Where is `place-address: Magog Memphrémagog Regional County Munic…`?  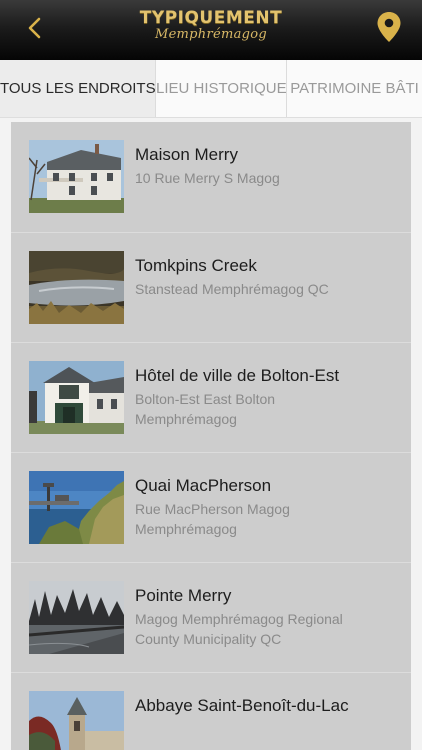 place-address: Magog Memphrémagog Regional County Munic… is located at coordinates (239, 629).